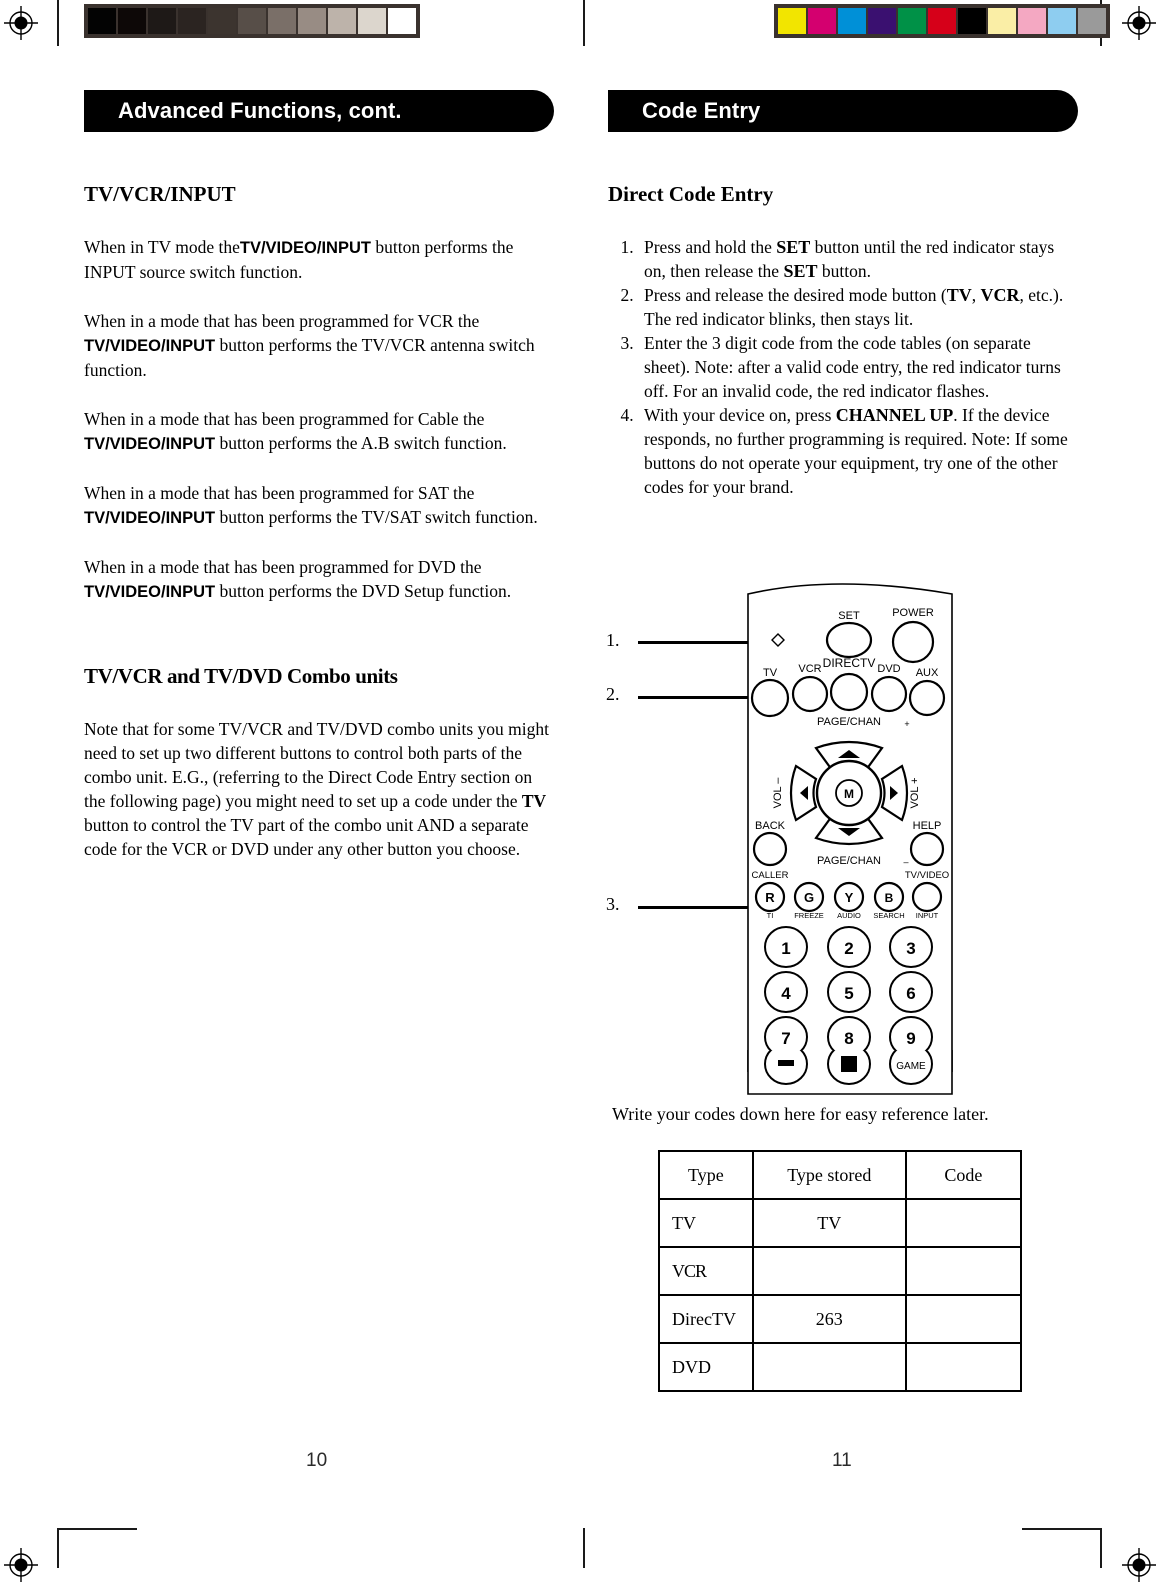 The image size is (1176, 1591). Describe the element at coordinates (848, 992) in the screenshot. I see `numeric-keypad: 1 2 3 4 5 6 7 8 9` at that location.